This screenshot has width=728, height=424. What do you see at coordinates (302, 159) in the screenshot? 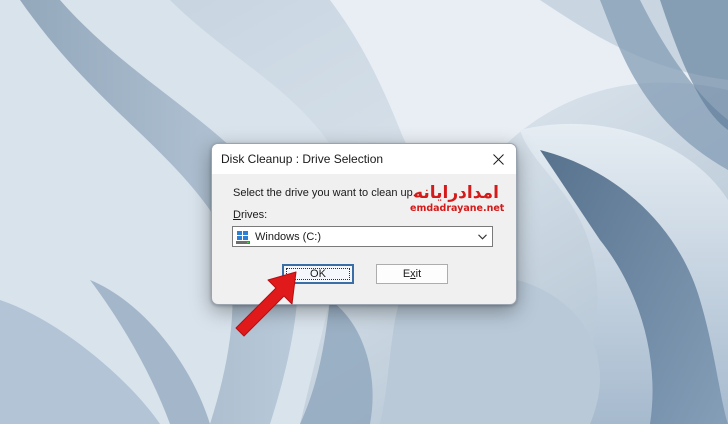
I see `dialog-title: Disk Cleanup : Drive Selection` at bounding box center [302, 159].